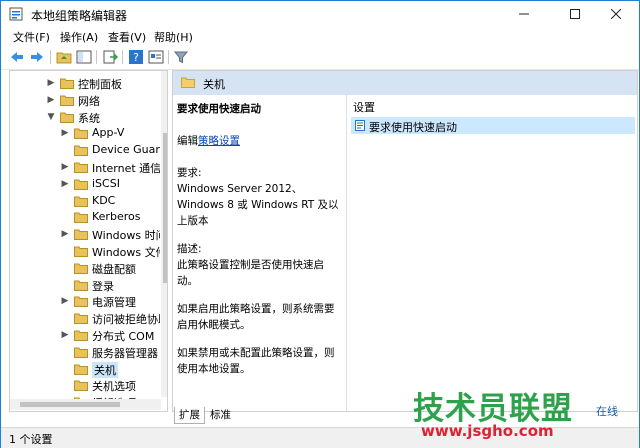 The height and width of the screenshot is (448, 640). I want to click on tree-item: 磁盘配额, so click(85, 268).